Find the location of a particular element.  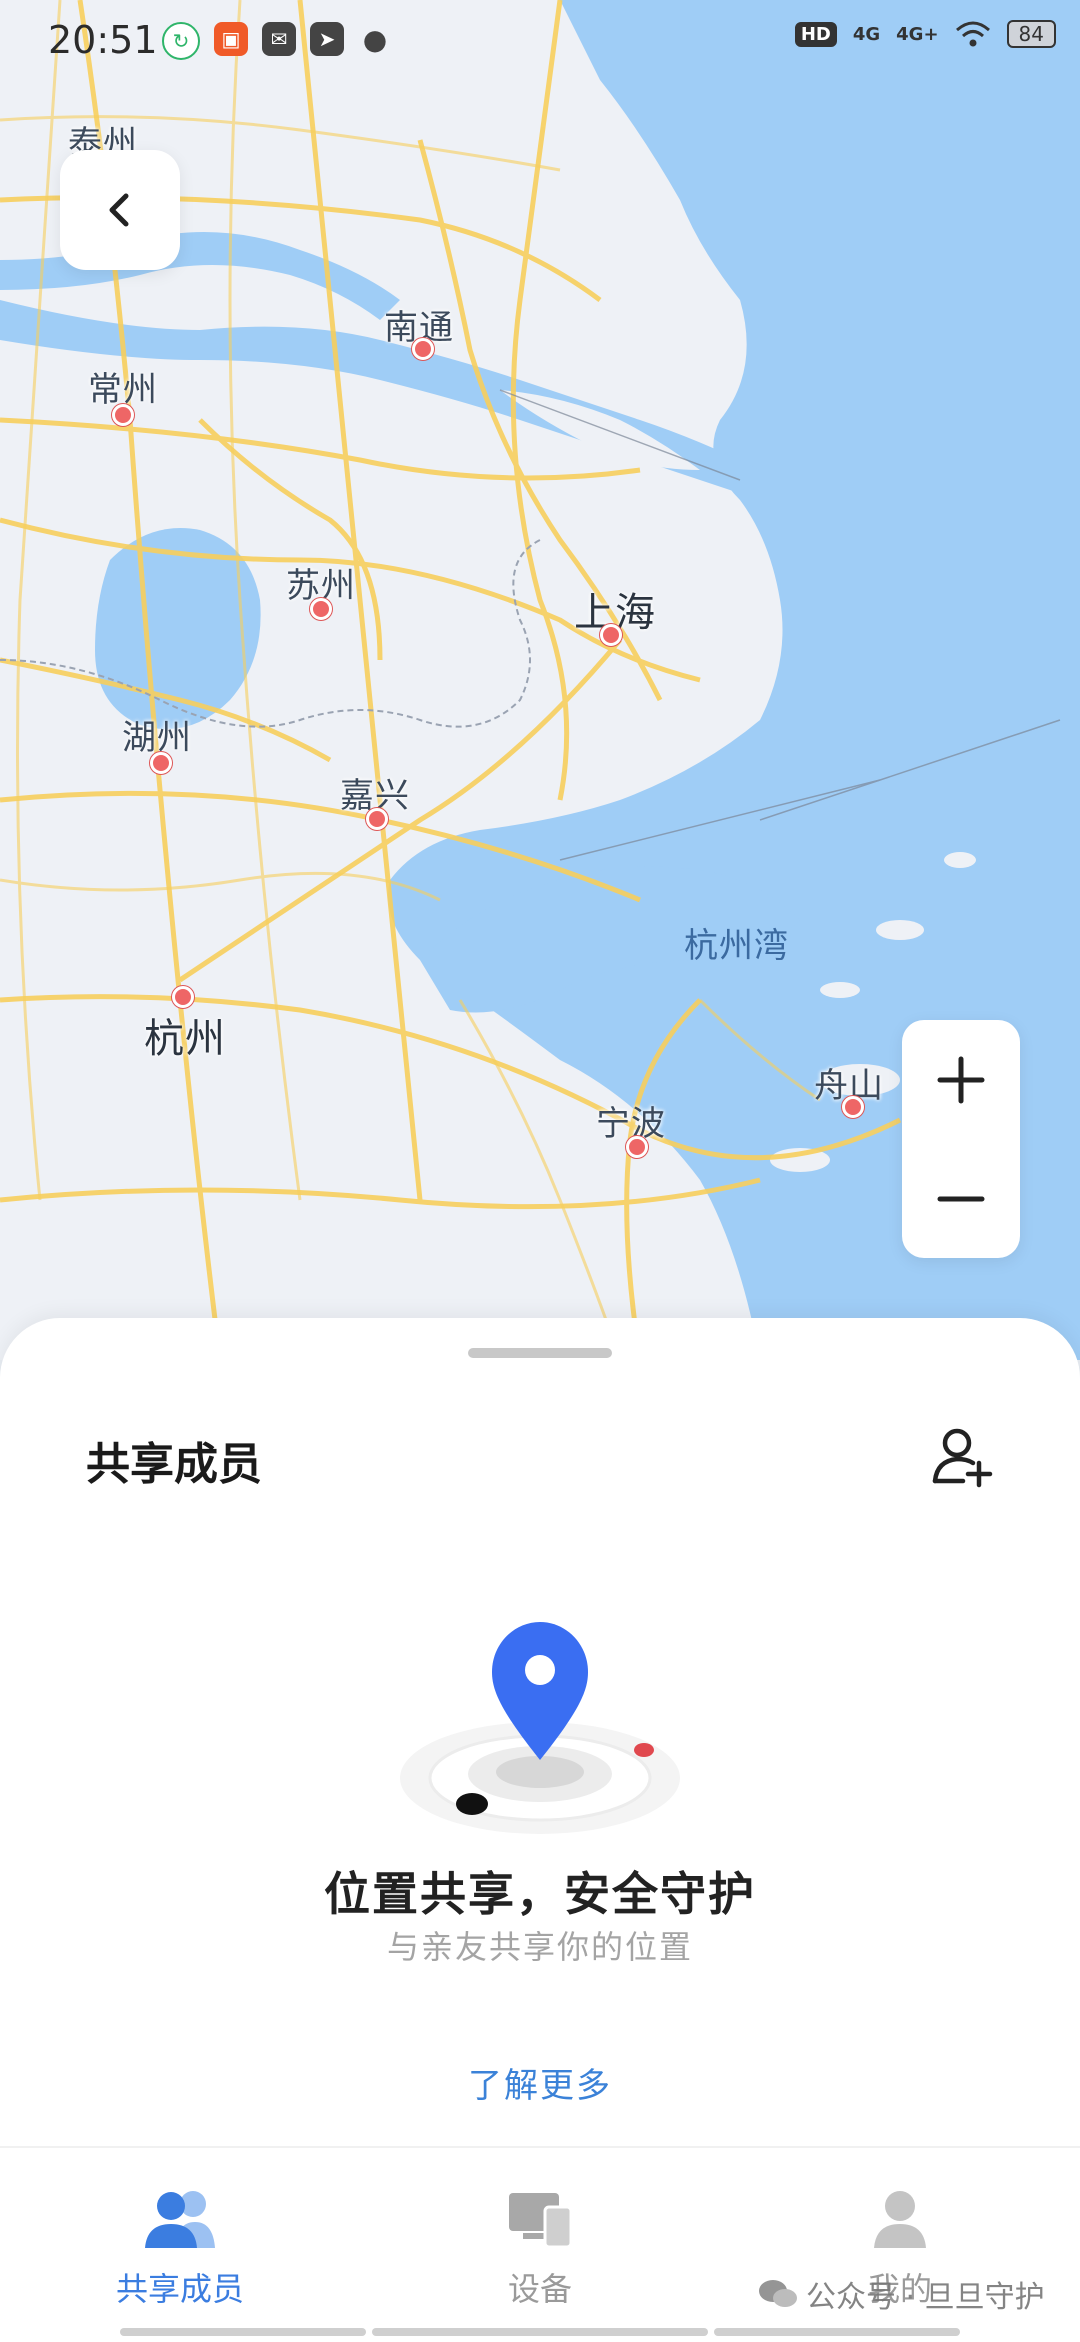

city-dot-jiaxing is located at coordinates (377, 819).